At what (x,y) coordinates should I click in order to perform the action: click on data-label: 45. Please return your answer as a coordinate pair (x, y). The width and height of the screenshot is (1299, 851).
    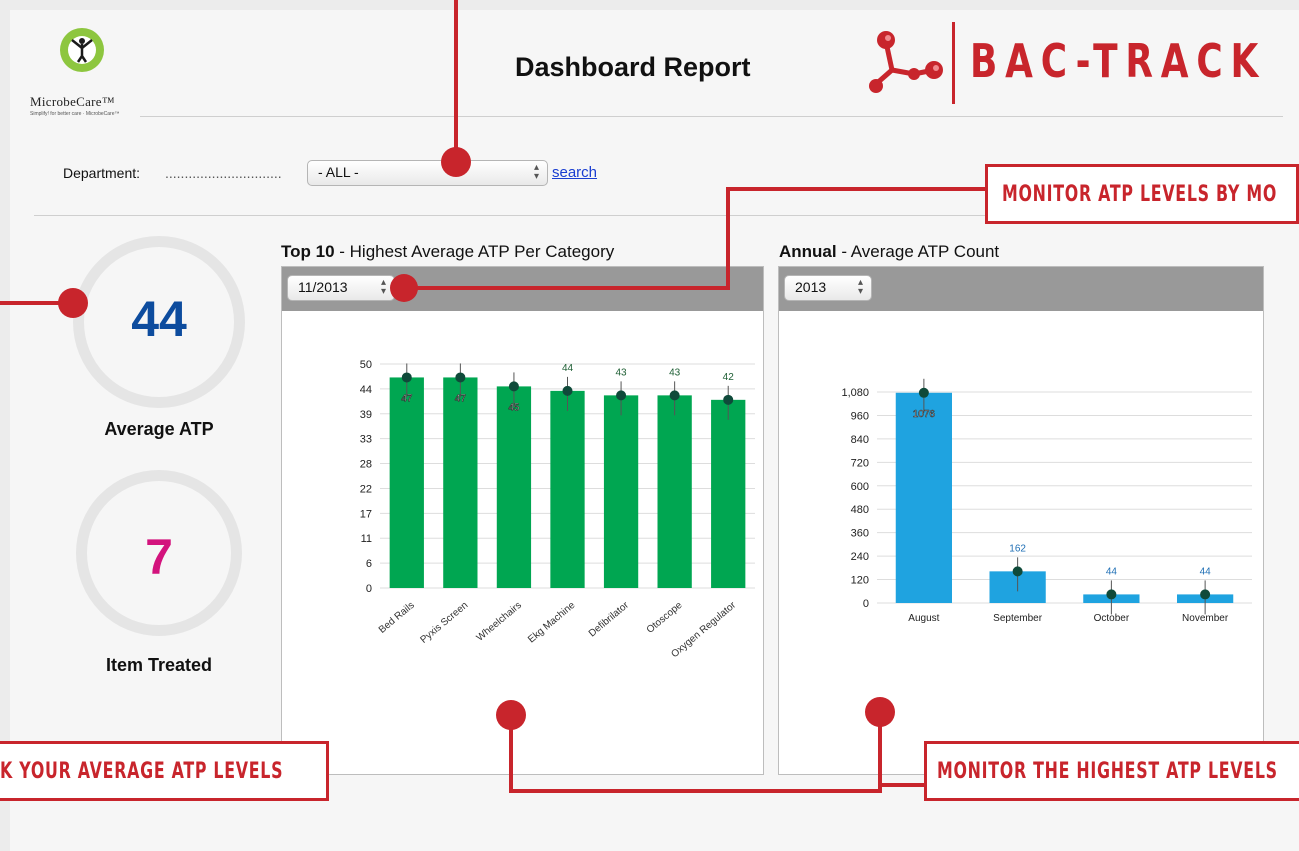
    Looking at the image, I should click on (514, 407).